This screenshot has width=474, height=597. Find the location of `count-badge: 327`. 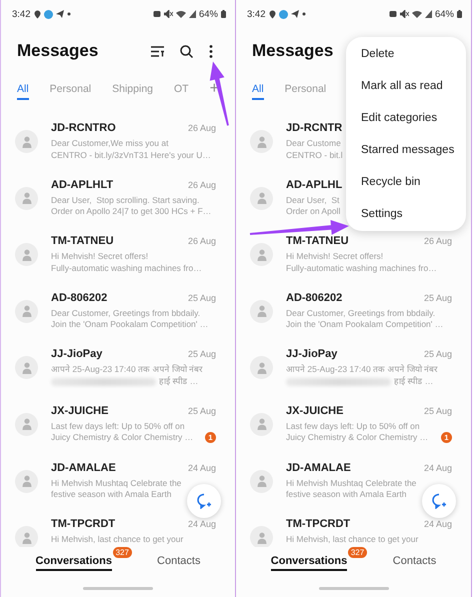

count-badge: 327 is located at coordinates (122, 552).